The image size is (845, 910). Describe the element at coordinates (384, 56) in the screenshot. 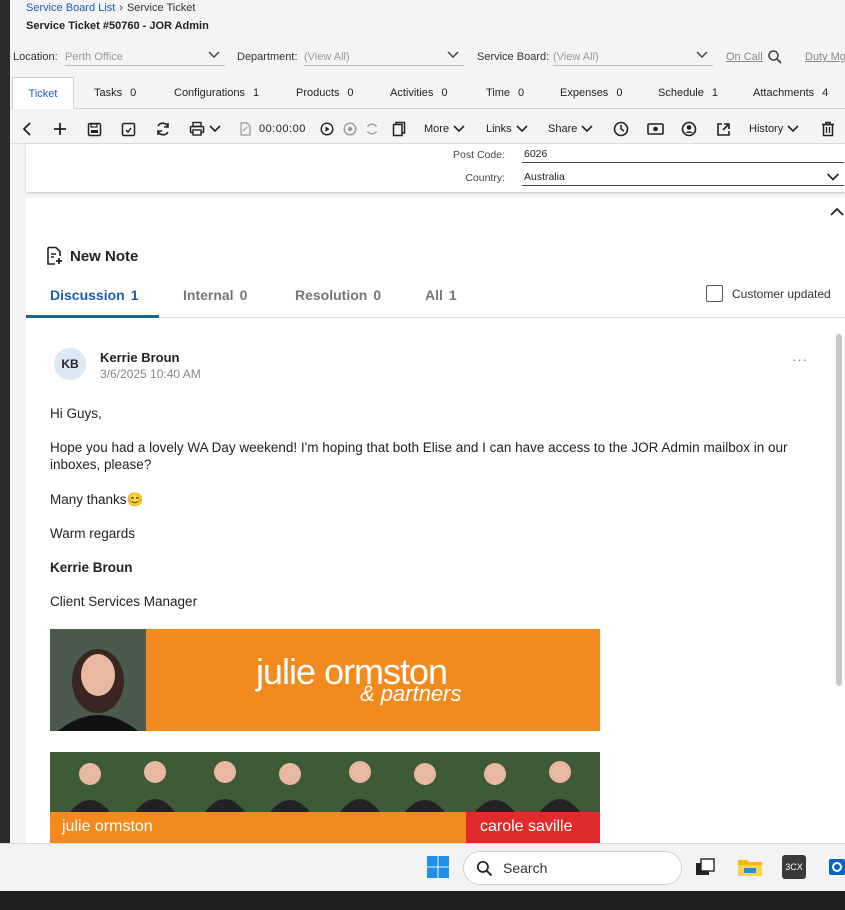

I see `department-select: (View All)` at that location.